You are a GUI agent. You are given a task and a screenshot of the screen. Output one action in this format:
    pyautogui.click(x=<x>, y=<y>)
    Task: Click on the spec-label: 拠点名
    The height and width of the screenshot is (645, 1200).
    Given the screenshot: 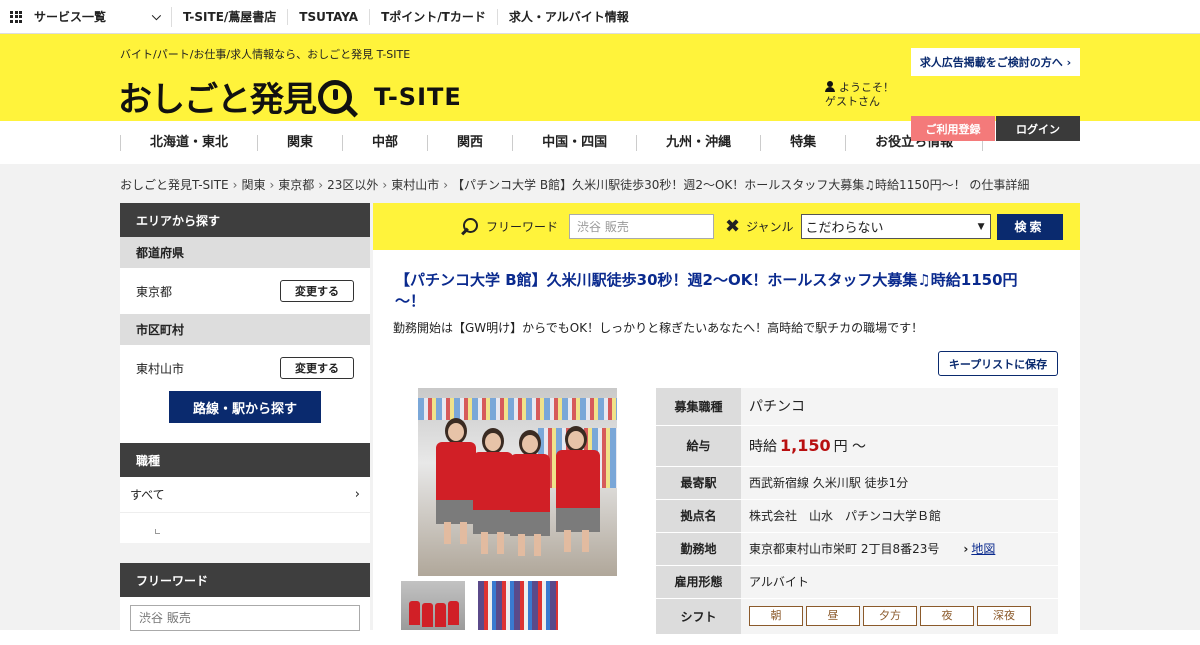 What is the action you would take?
    pyautogui.click(x=698, y=516)
    